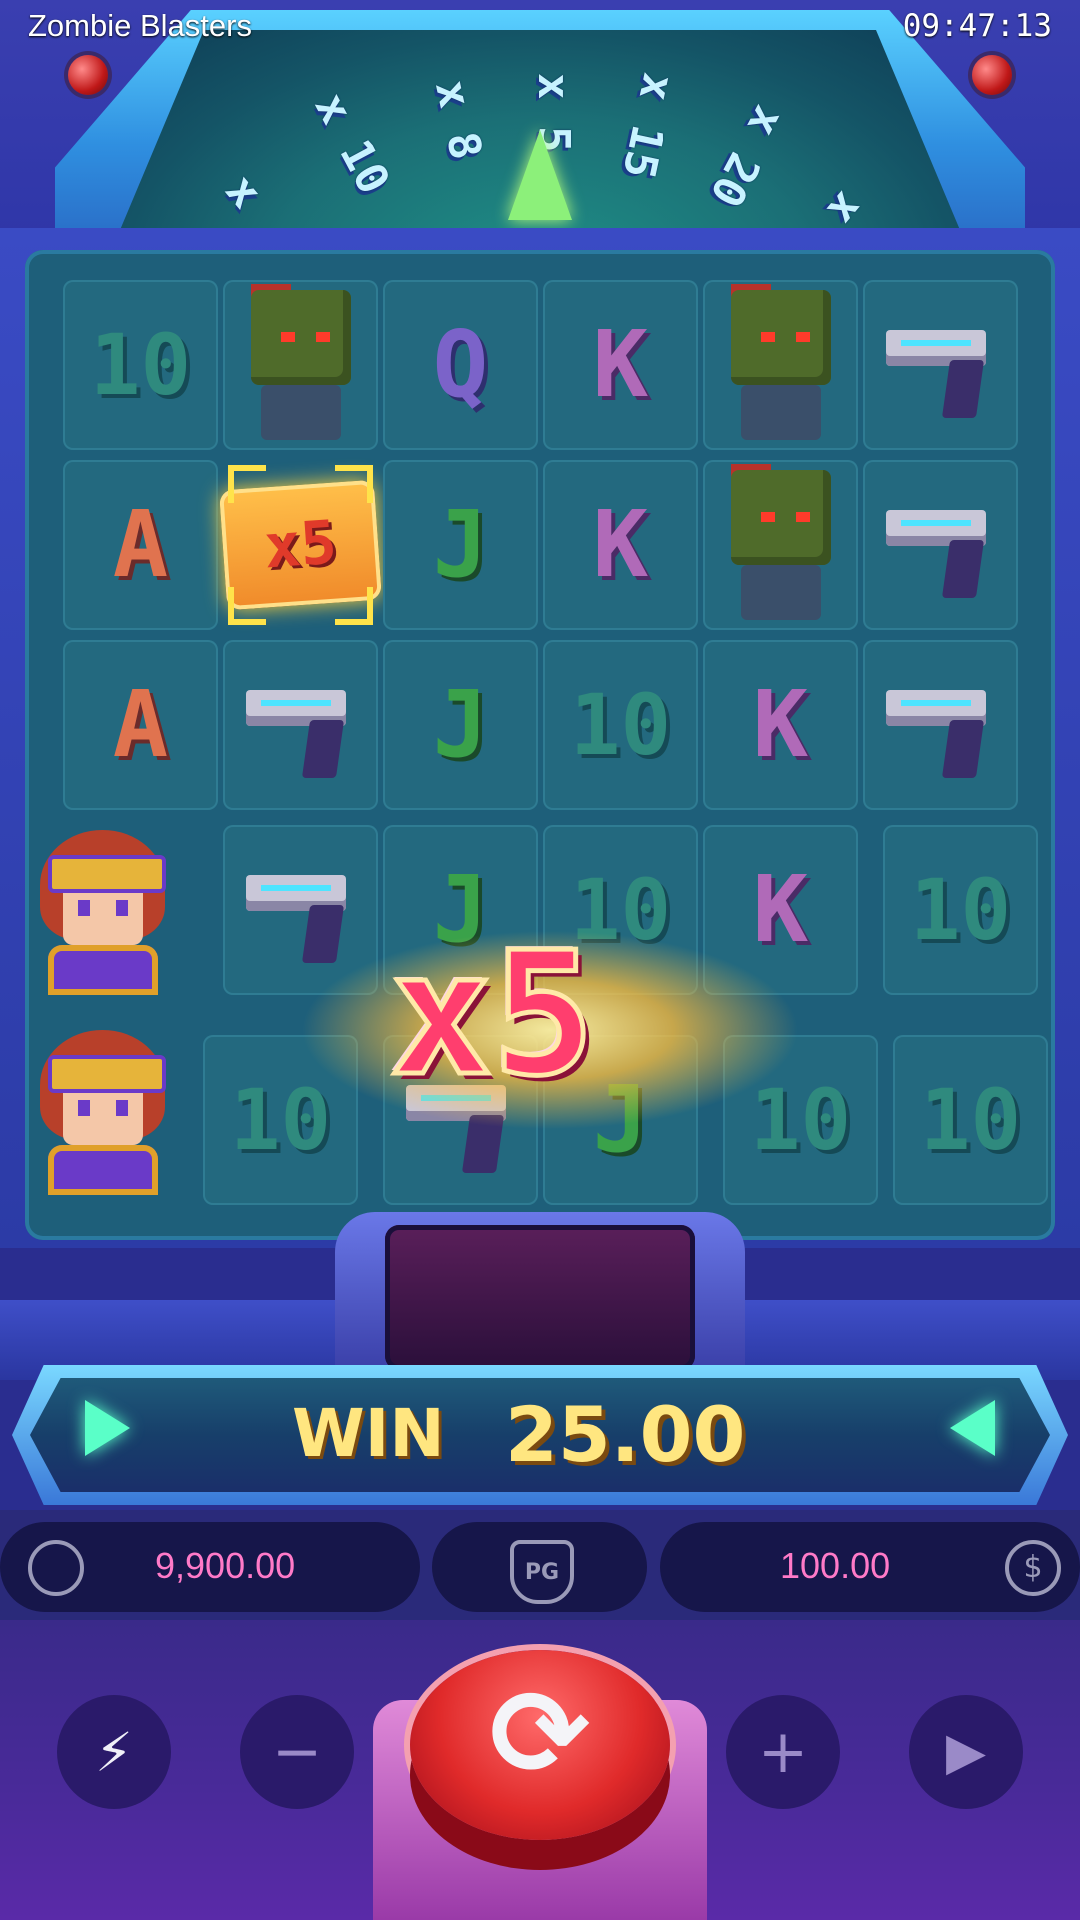 The width and height of the screenshot is (1080, 1920). I want to click on autoplay-icon: ▶, so click(966, 1752).